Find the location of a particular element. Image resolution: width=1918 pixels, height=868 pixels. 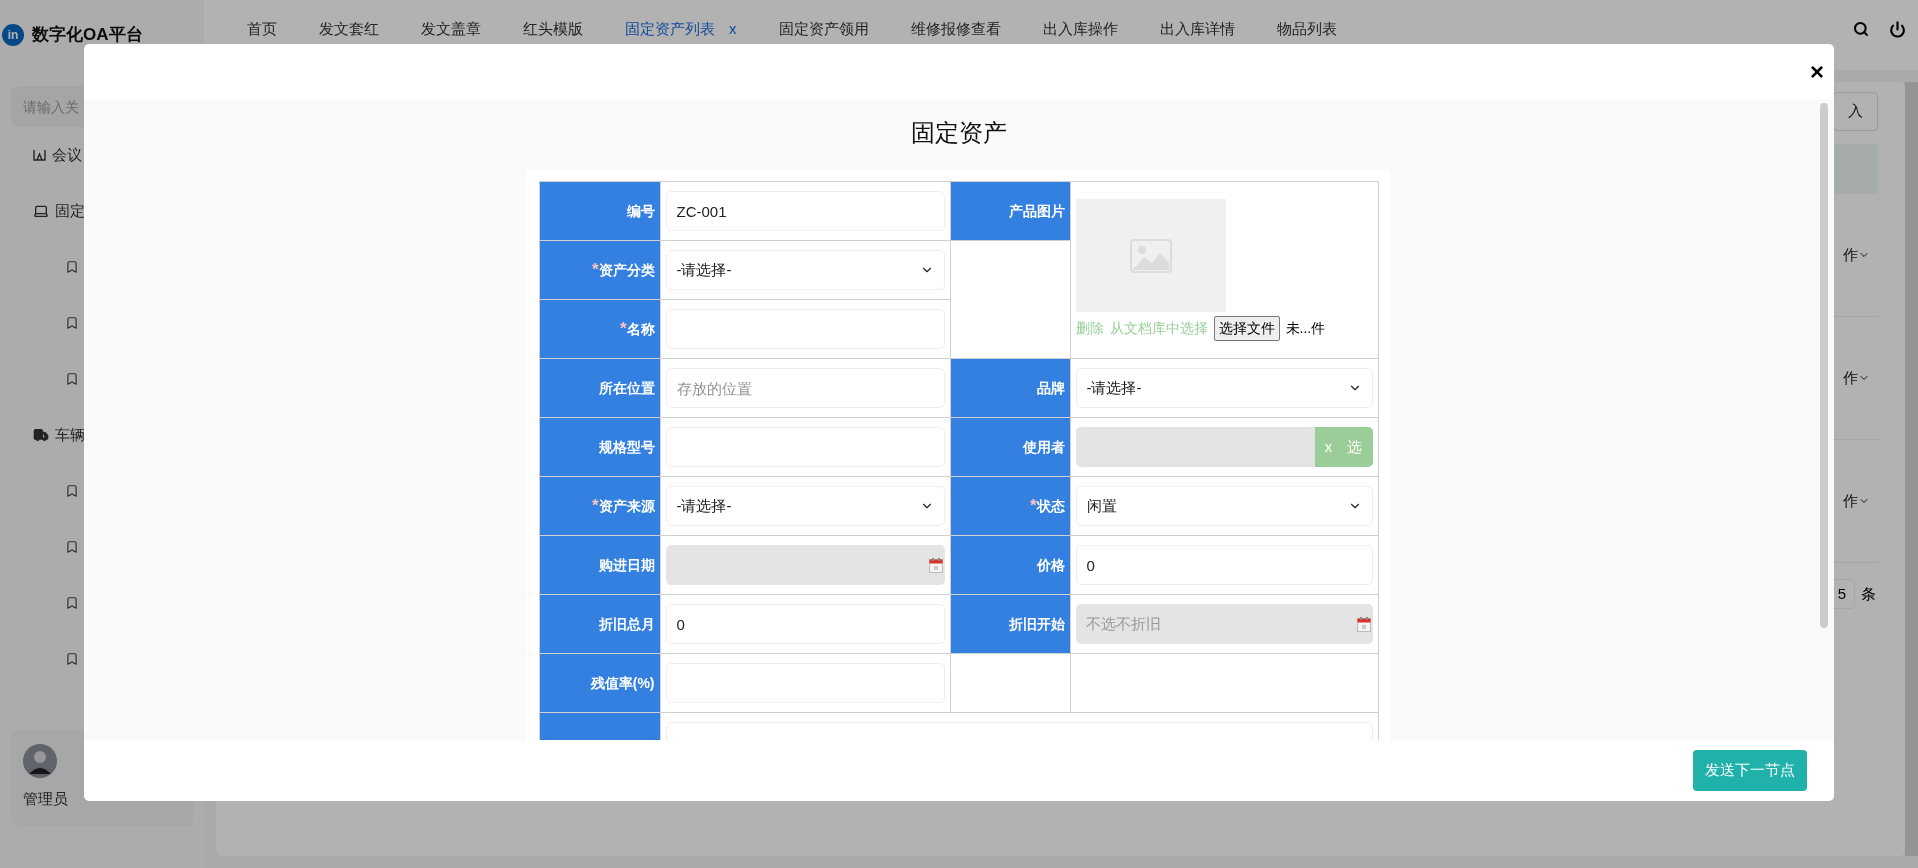

field-label: 所在位置 is located at coordinates (626, 387).